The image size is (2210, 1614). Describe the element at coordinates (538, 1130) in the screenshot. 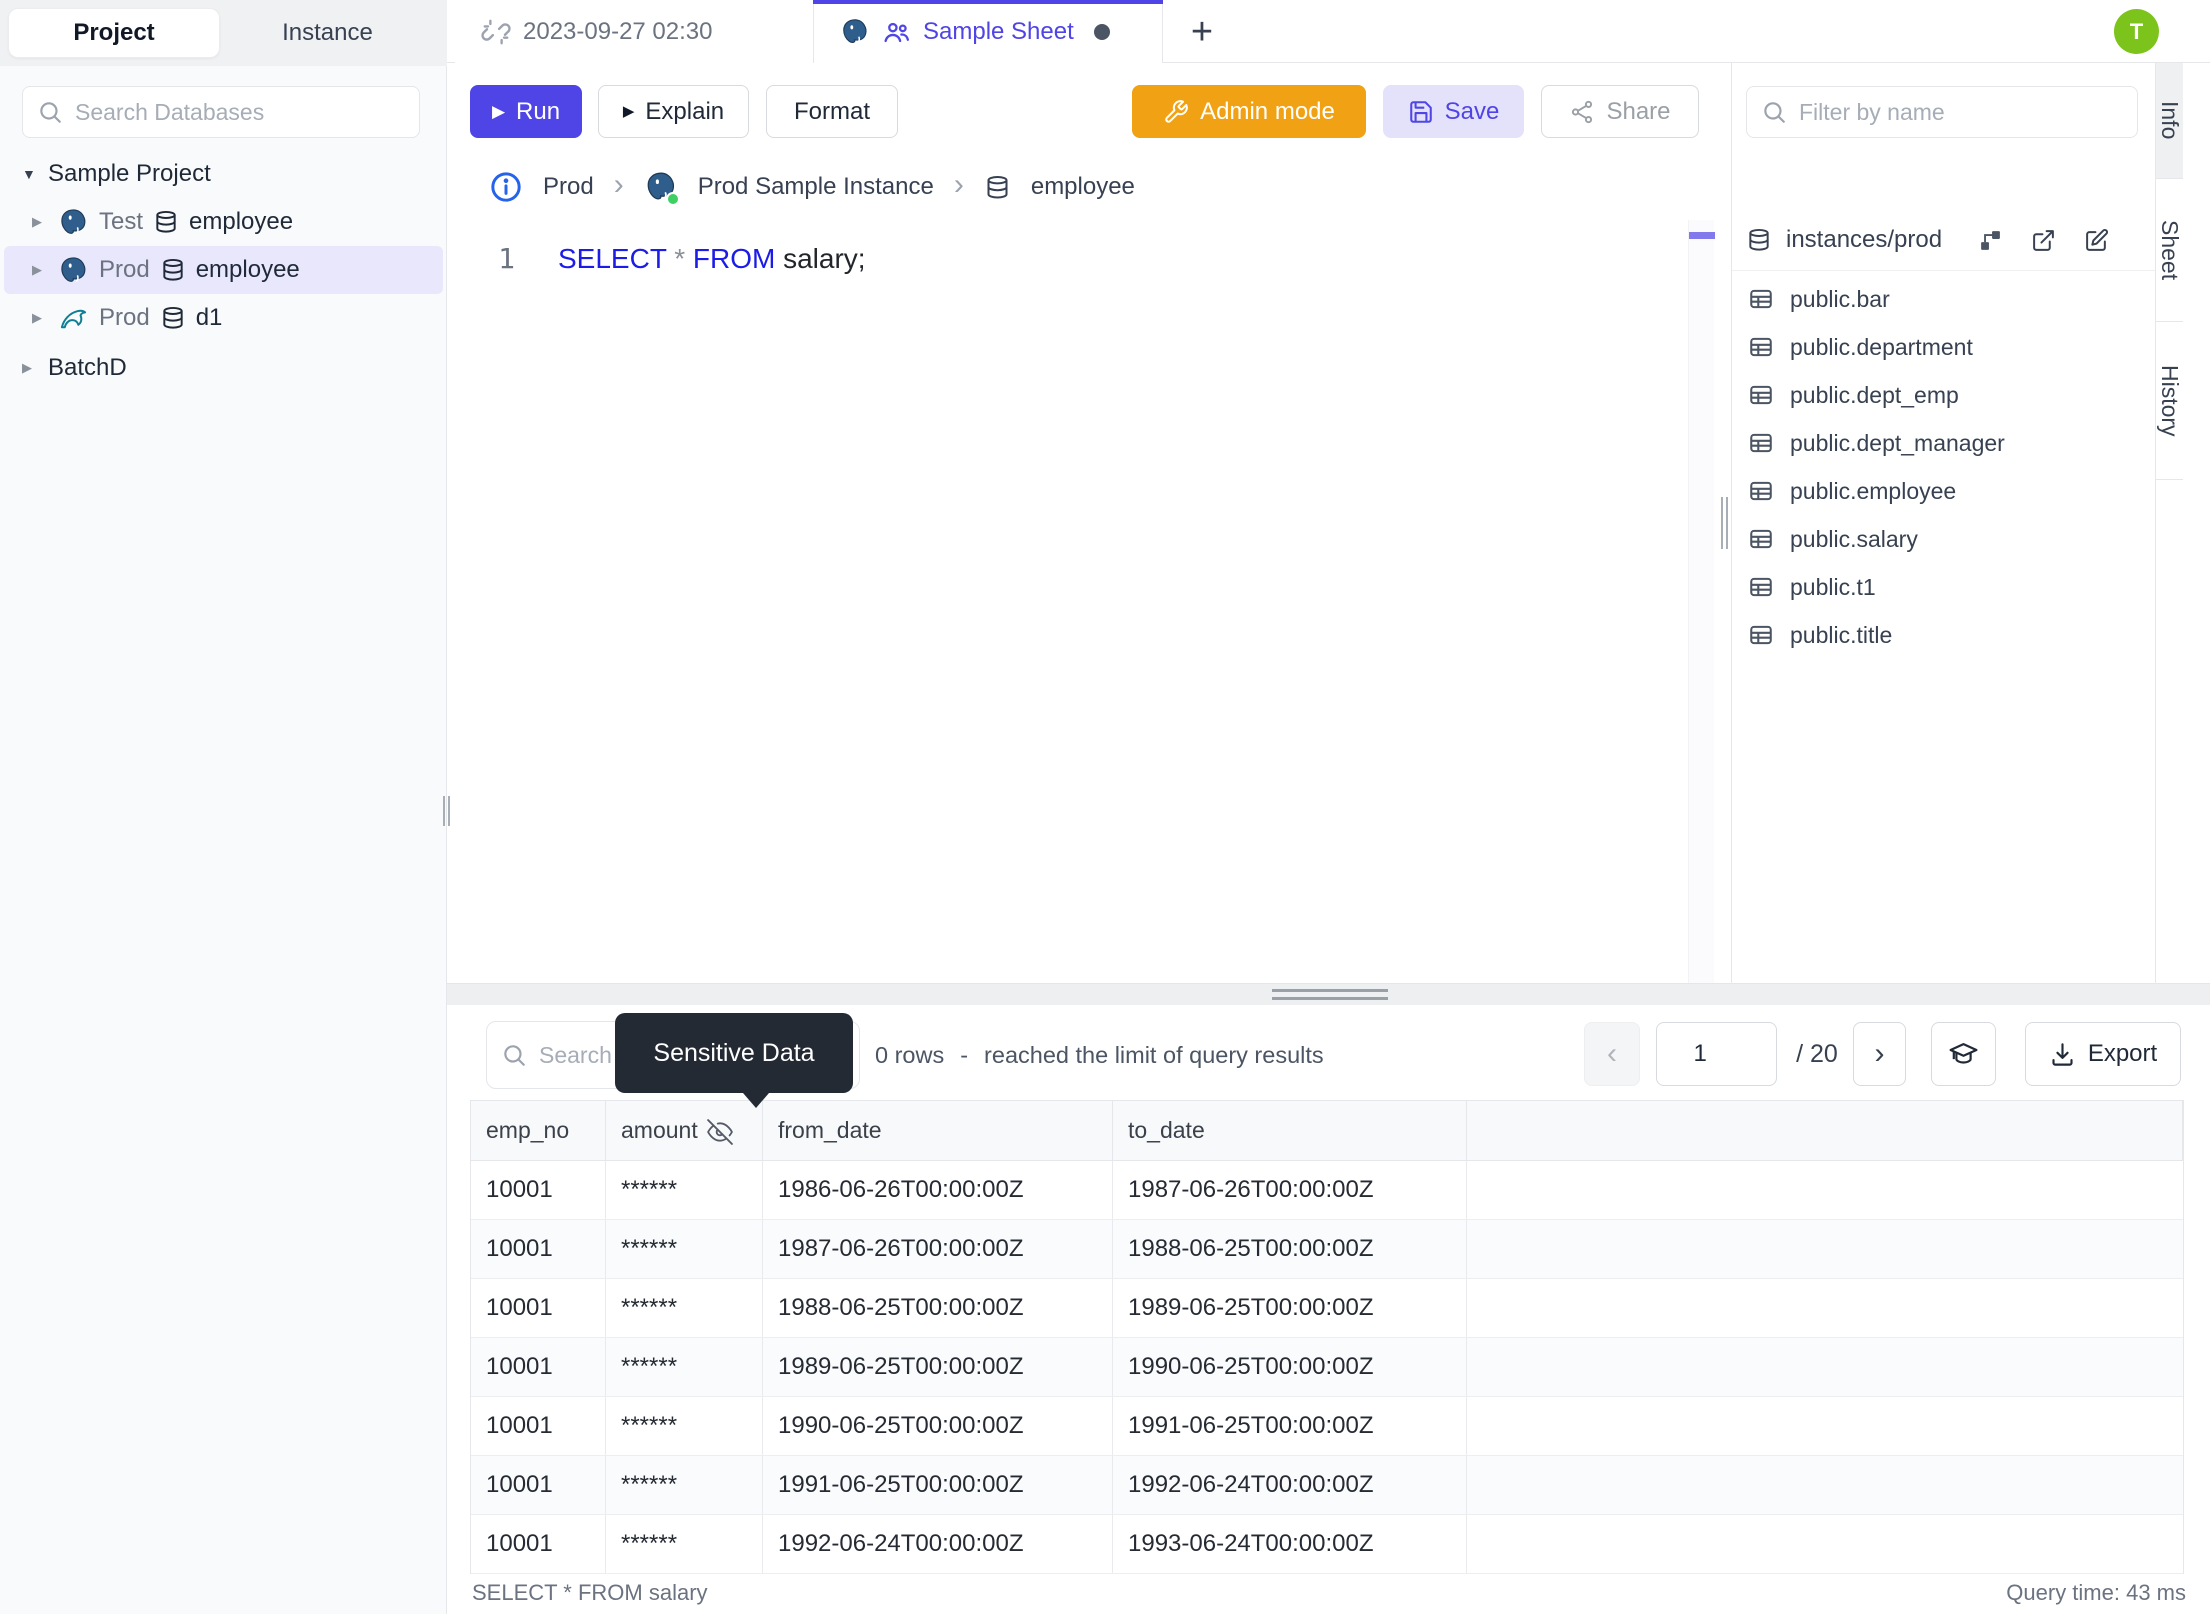

I see `column-header: emp_no` at that location.